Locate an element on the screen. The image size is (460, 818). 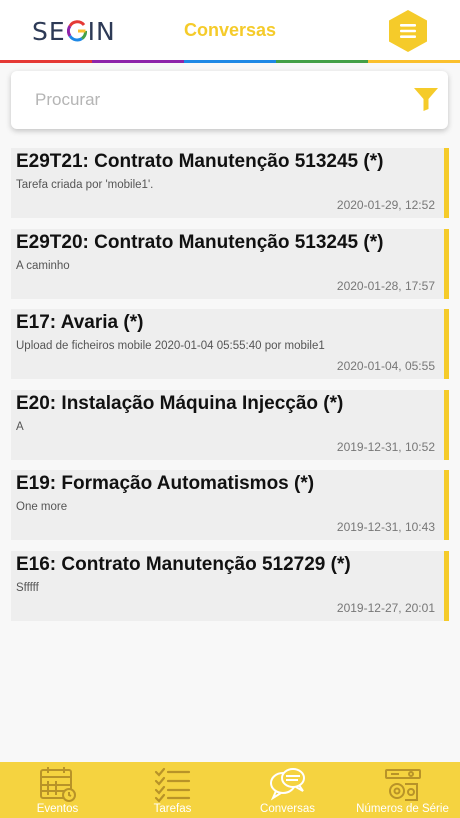
conversation-title: E29T21: Contrato Manutenção 513245 (*) is located at coordinates (200, 161).